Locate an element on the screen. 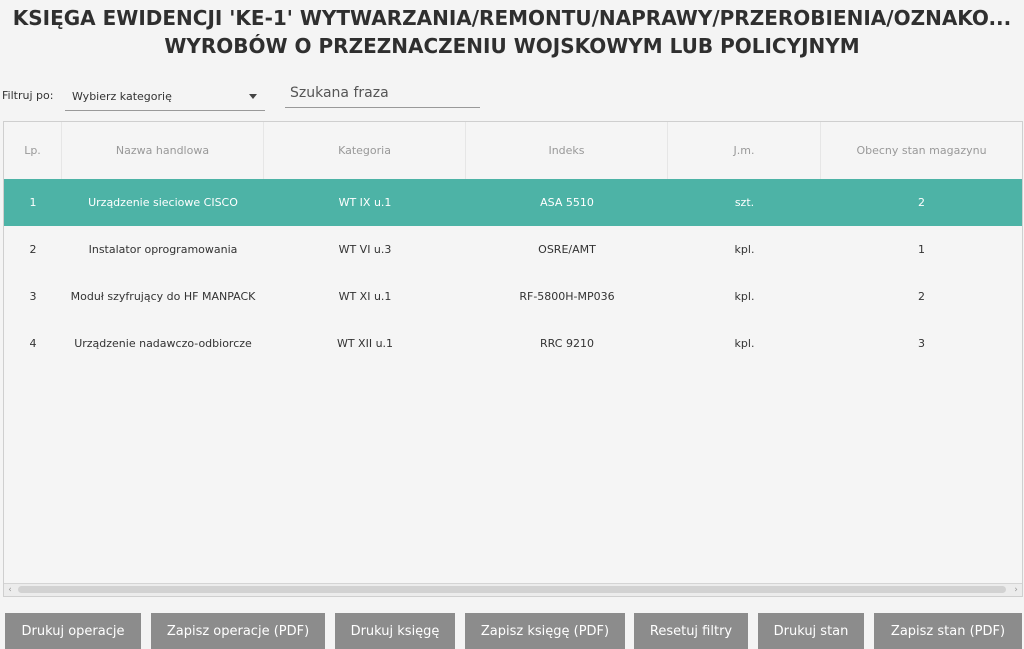 Image resolution: width=1024 pixels, height=649 pixels. cell-index: OSRE/AMT is located at coordinates (567, 249).